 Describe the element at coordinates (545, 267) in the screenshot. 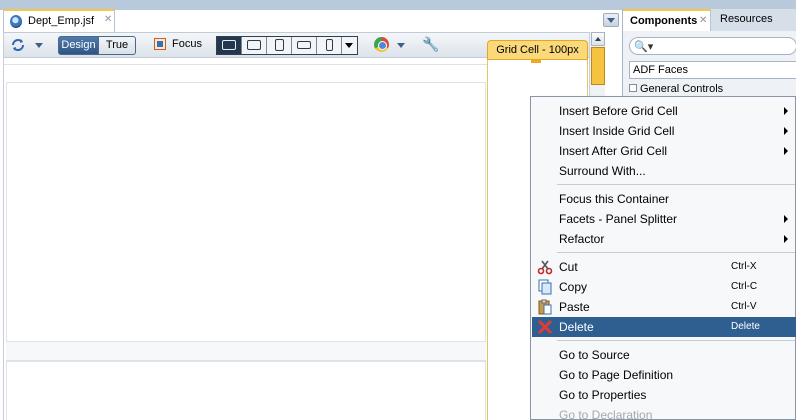

I see `scissors-icon` at that location.